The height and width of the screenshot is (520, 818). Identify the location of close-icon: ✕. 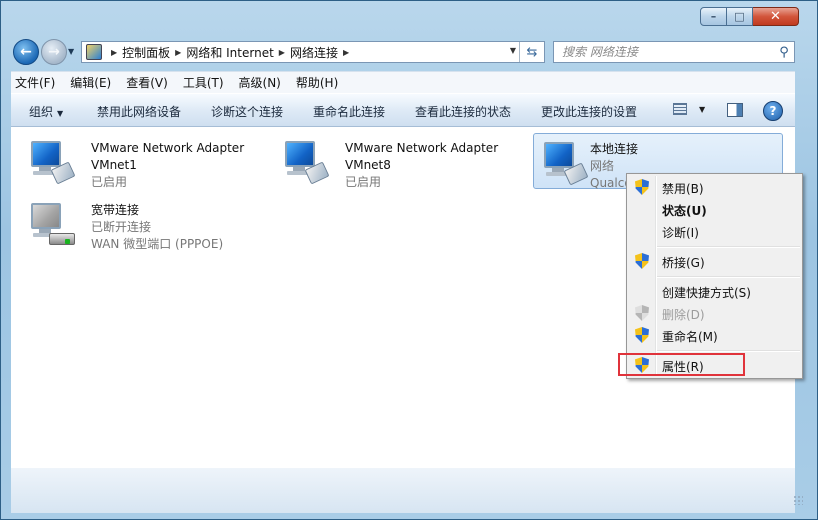
(775, 16).